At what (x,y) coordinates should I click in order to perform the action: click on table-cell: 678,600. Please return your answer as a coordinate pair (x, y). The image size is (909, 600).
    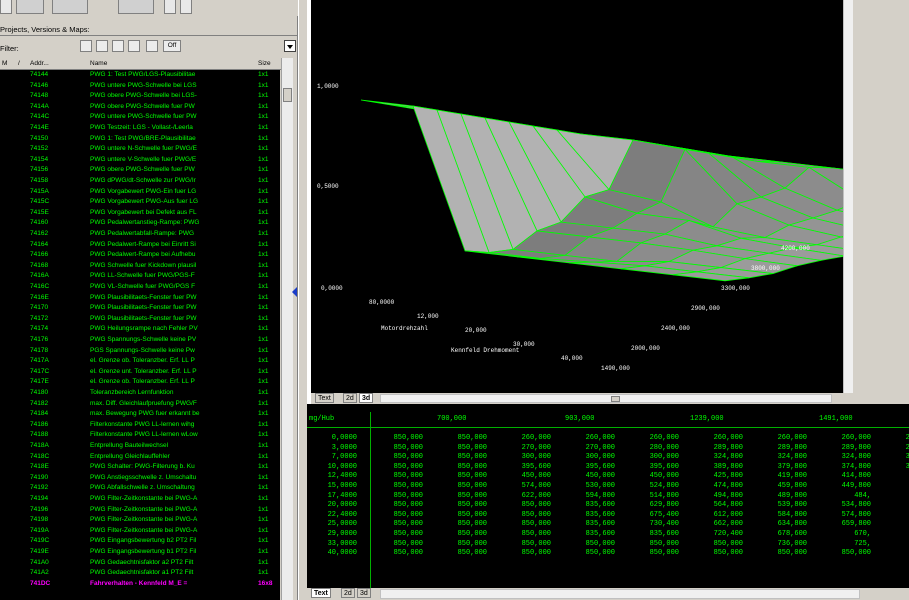
    Looking at the image, I should click on (784, 534).